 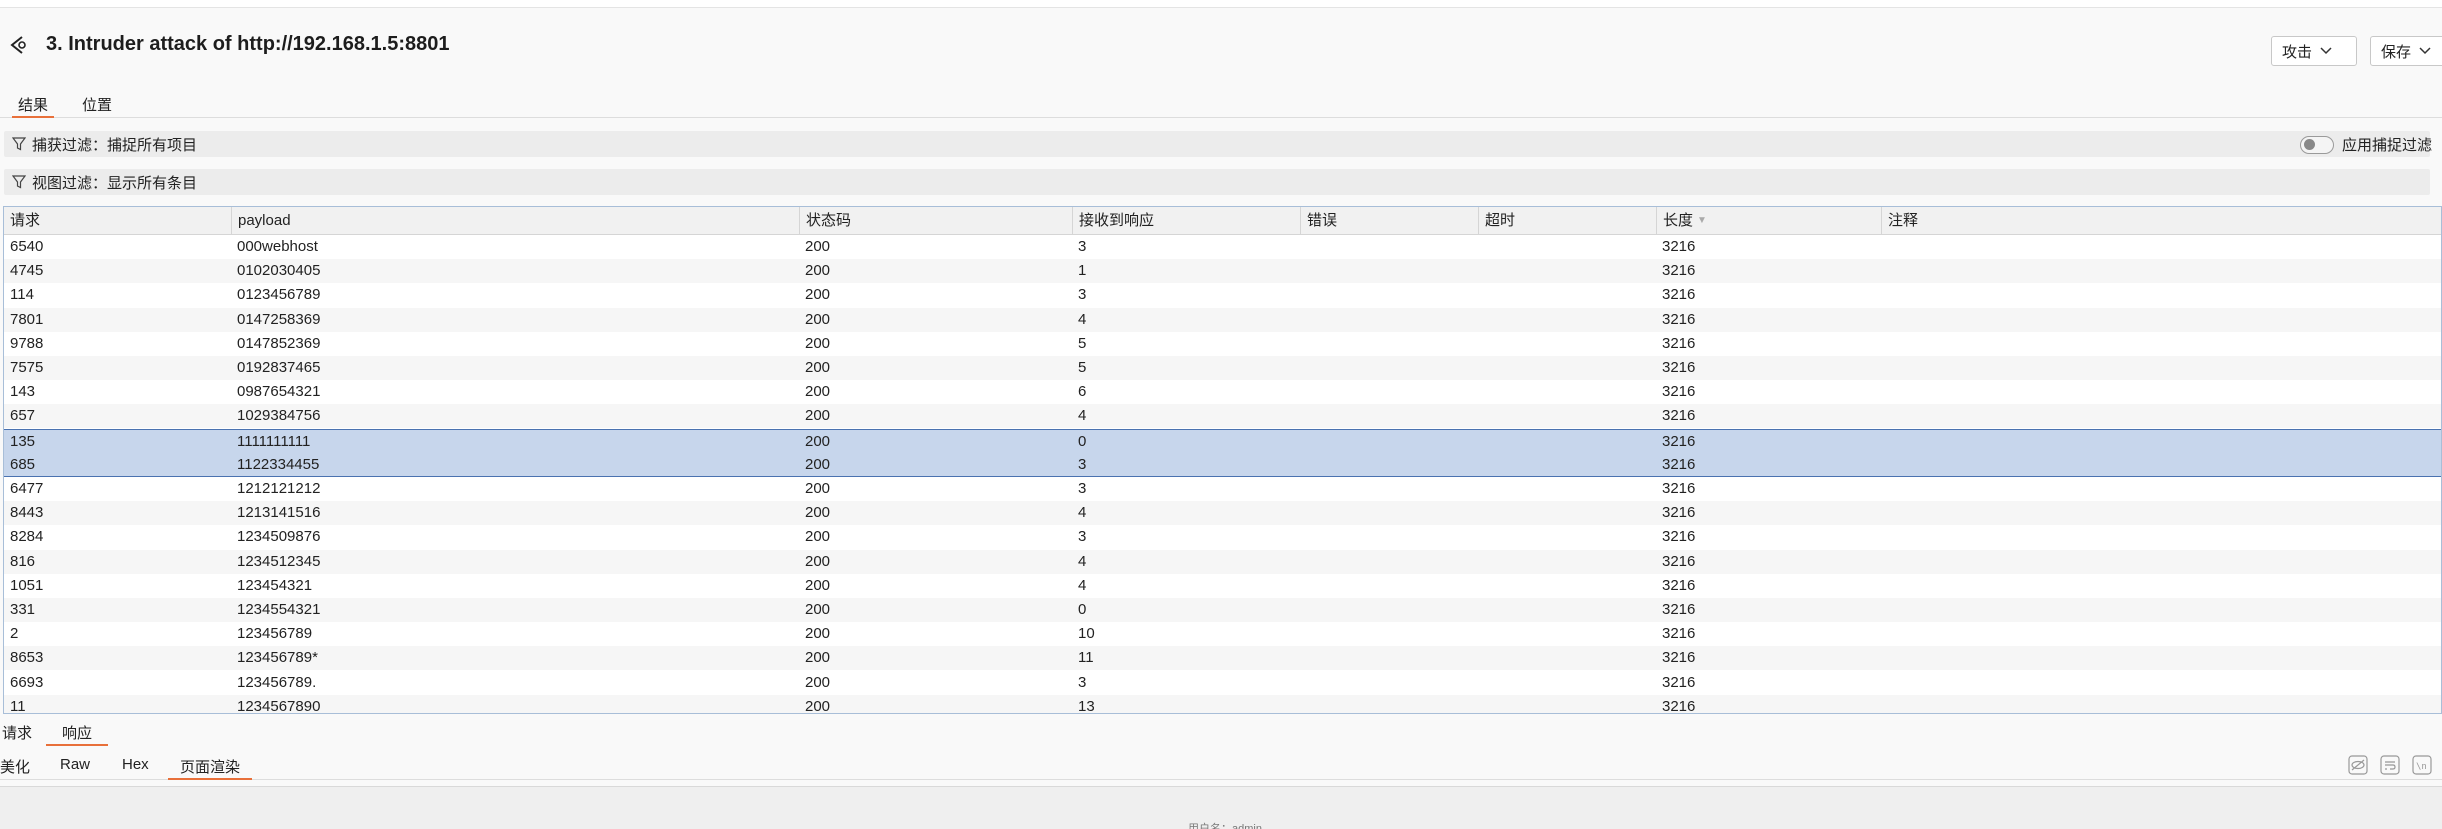 I want to click on table-header: 请求 payload 状态码 接收到响应 错误 超时 长度 ▼ 注释, so click(x=1222, y=221).